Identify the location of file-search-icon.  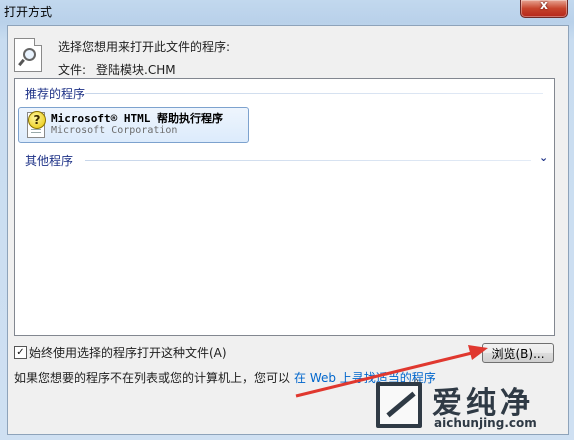
(28, 55).